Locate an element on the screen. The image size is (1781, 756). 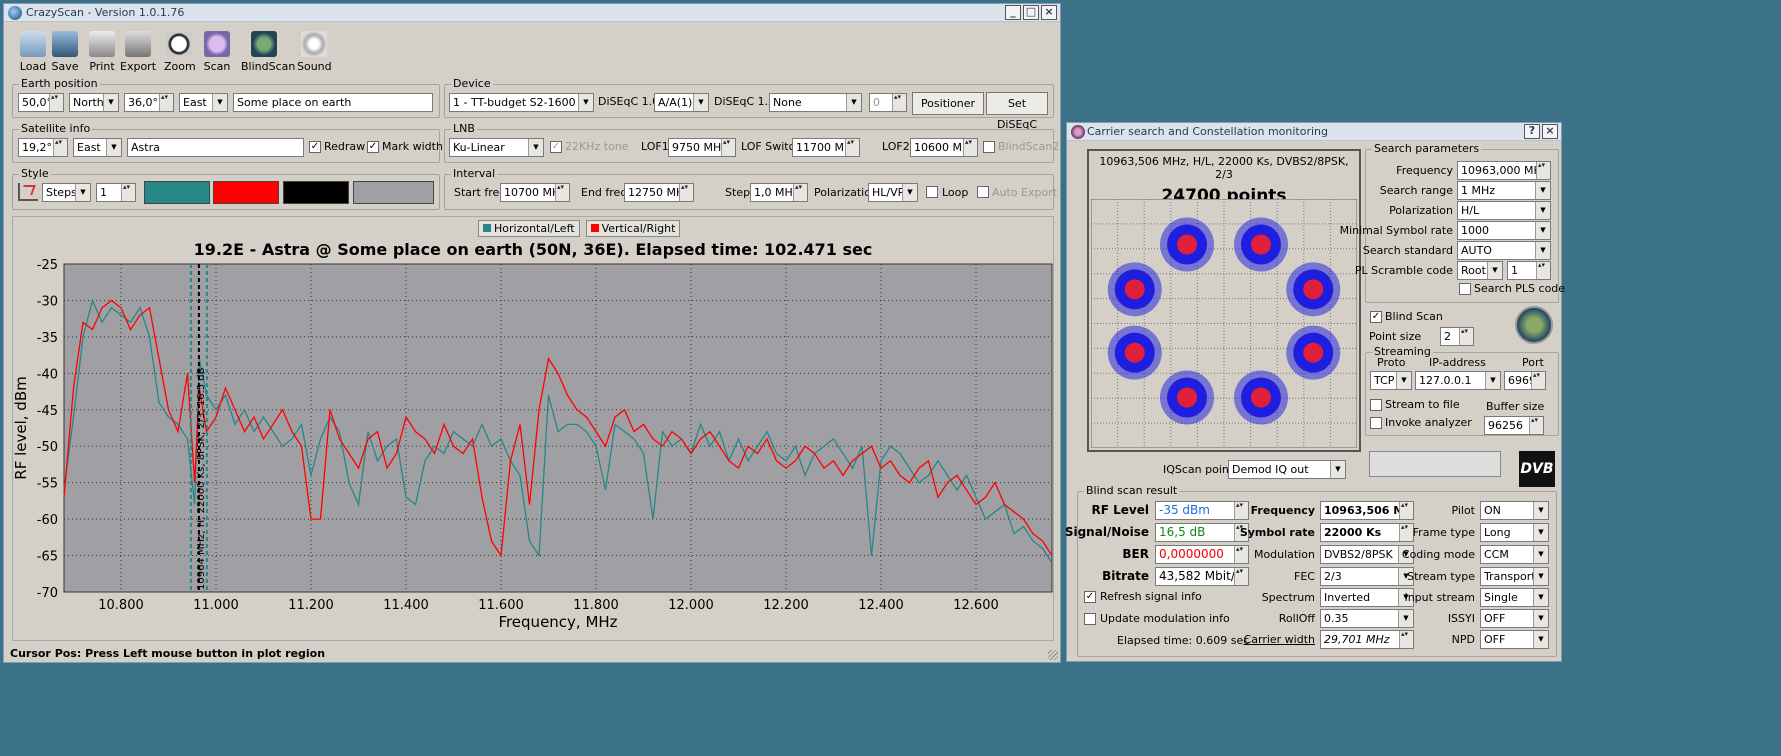
lof1-input: 9750 MHz is located at coordinates (702, 147).